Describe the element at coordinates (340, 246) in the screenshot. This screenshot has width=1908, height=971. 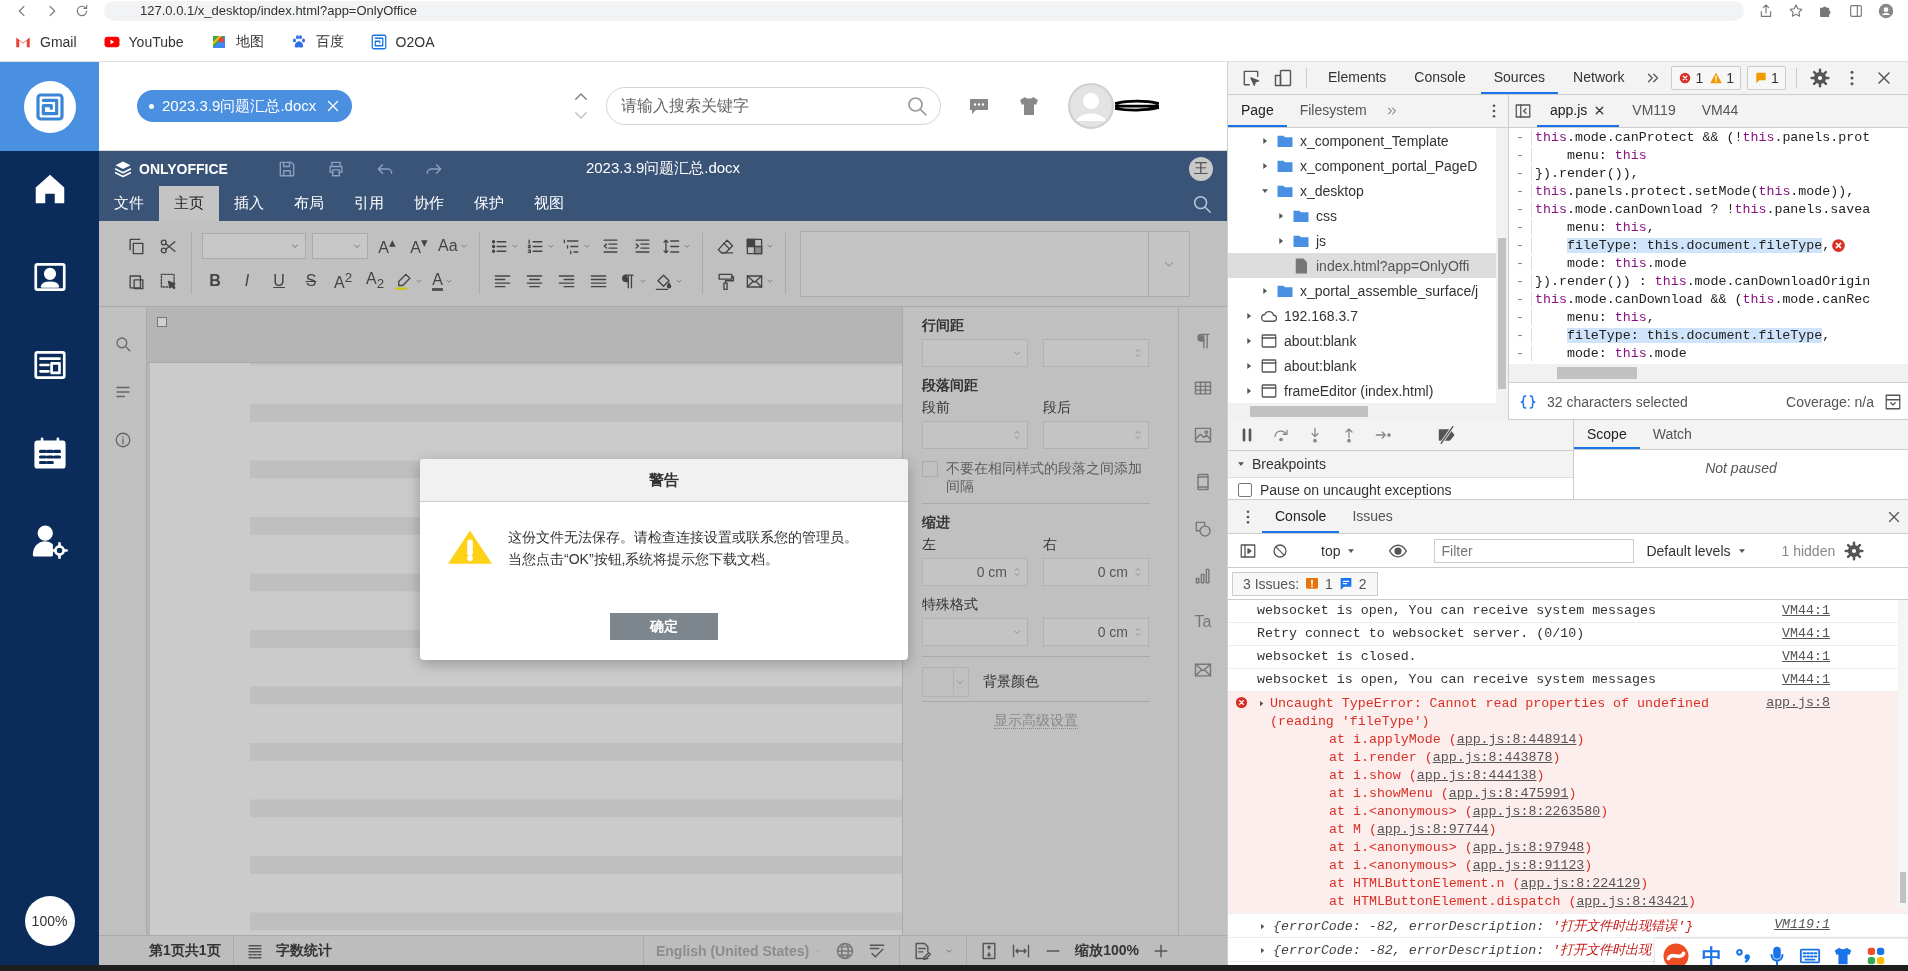
I see `font-size-field` at that location.